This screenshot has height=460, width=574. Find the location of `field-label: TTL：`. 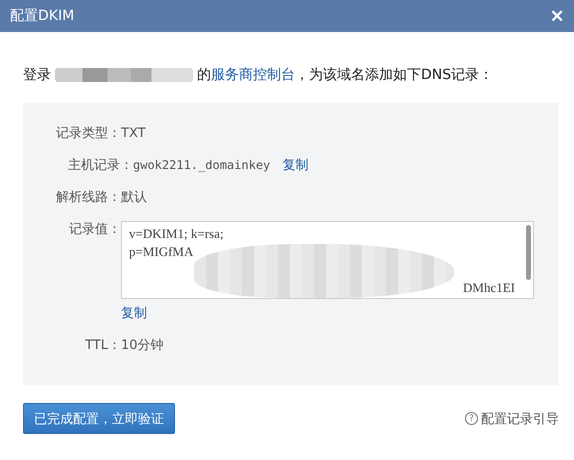

field-label: TTL： is located at coordinates (102, 345).